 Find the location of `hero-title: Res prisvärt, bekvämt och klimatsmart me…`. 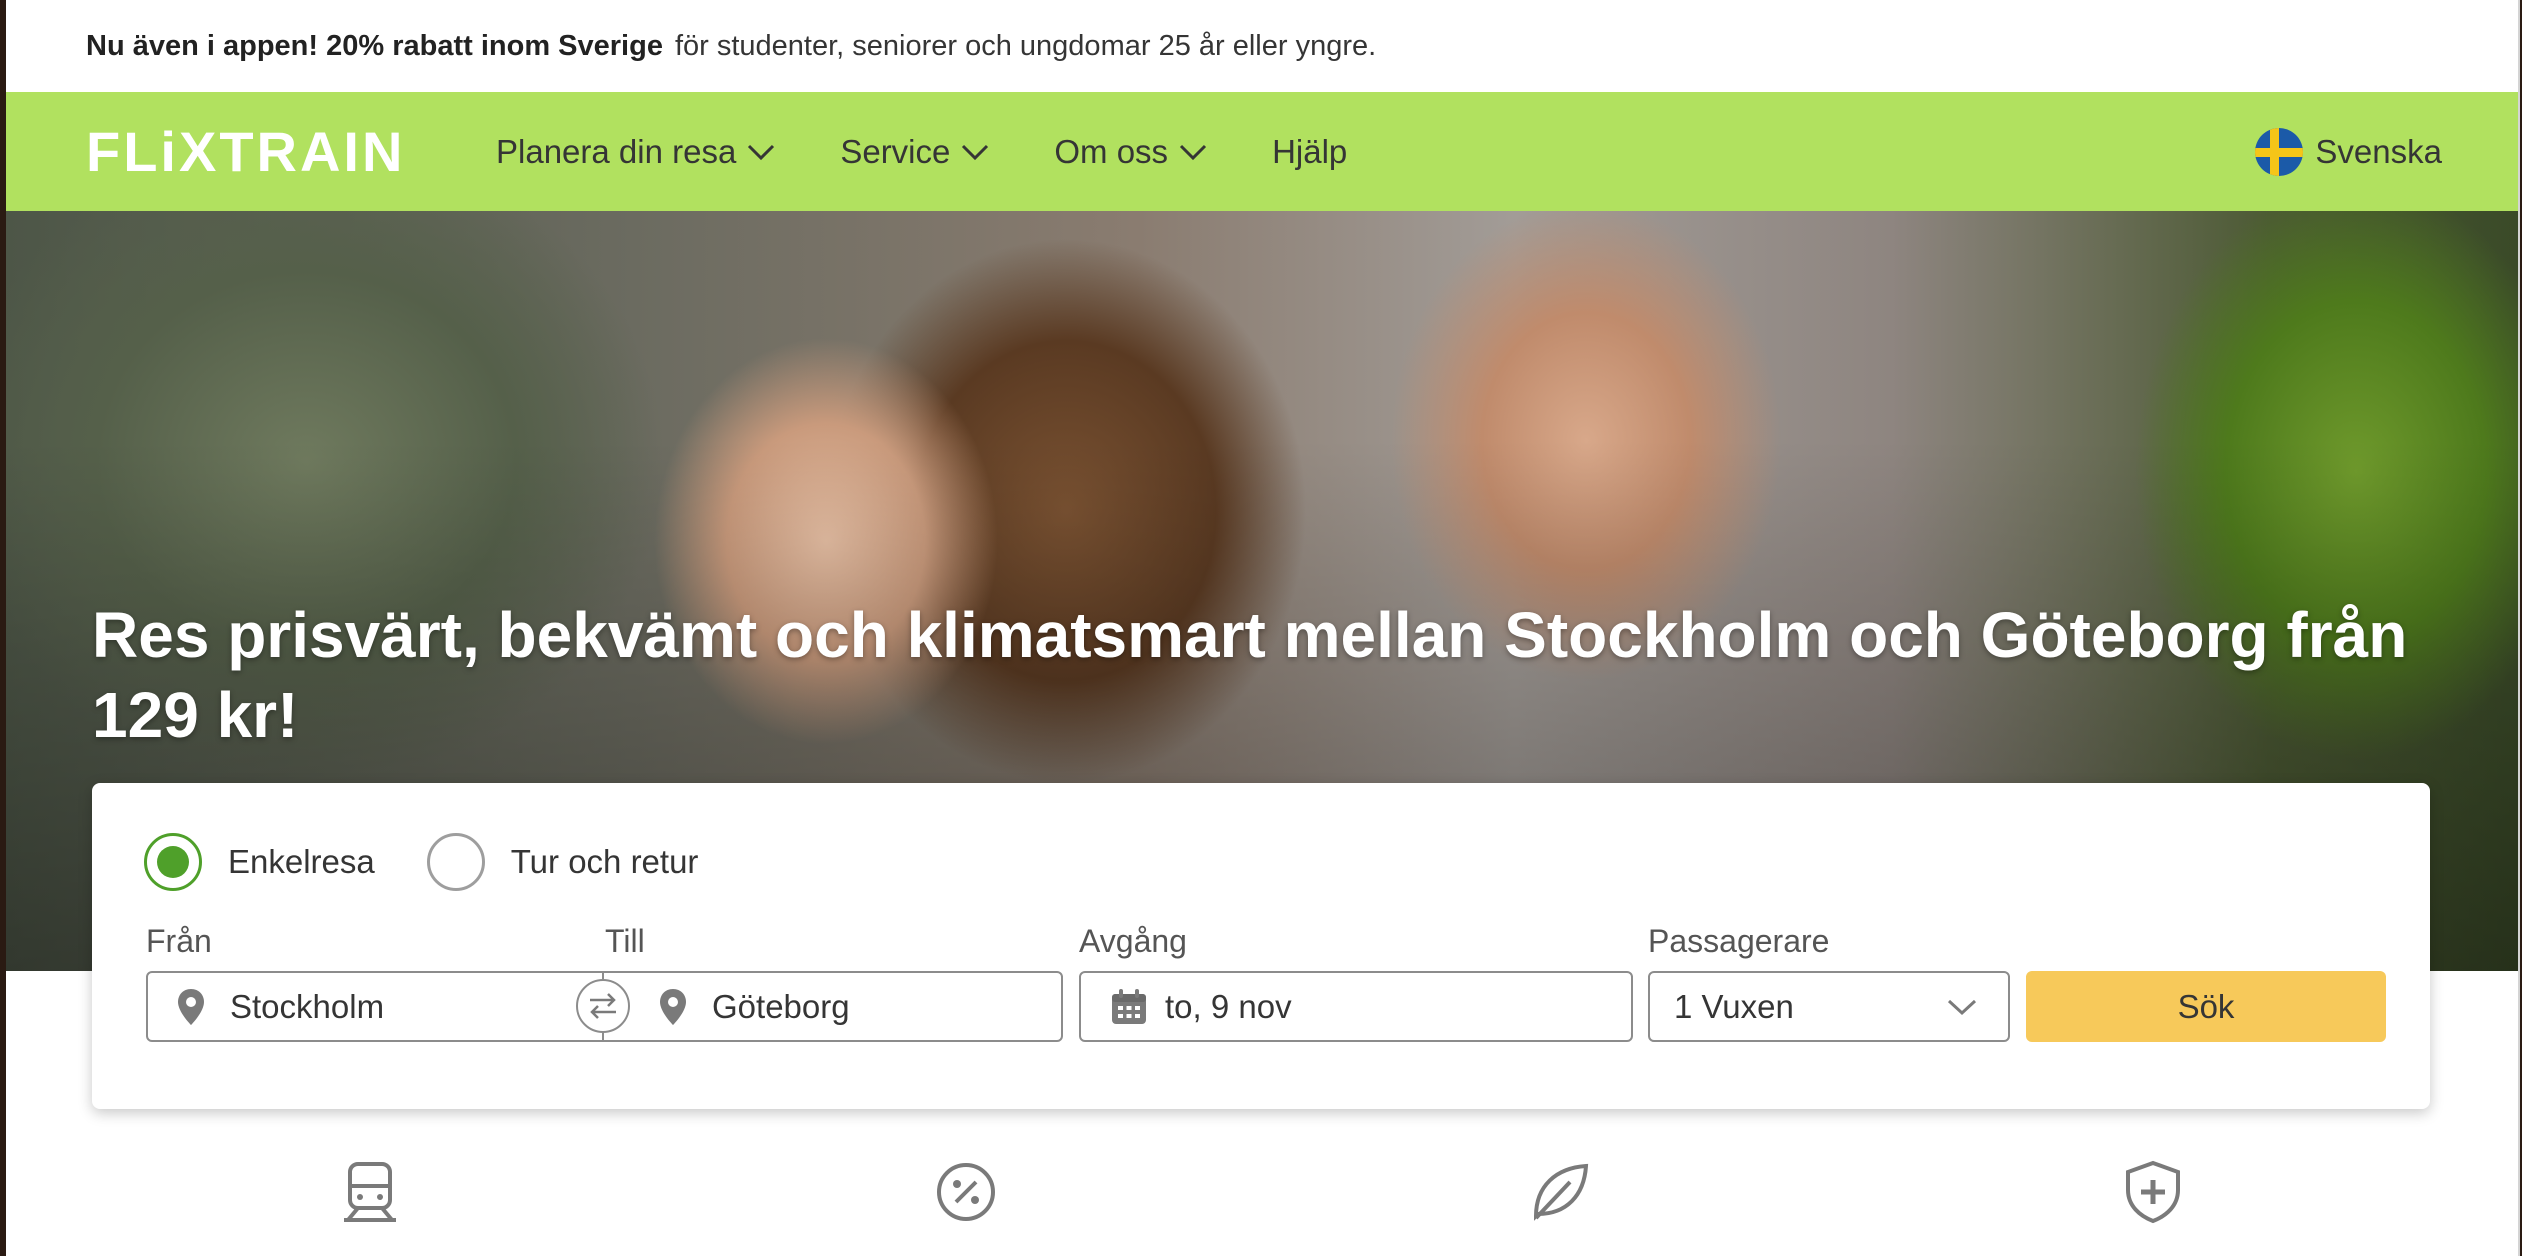

hero-title: Res prisvärt, bekvämt och klimatsmart me… is located at coordinates (1250, 675).